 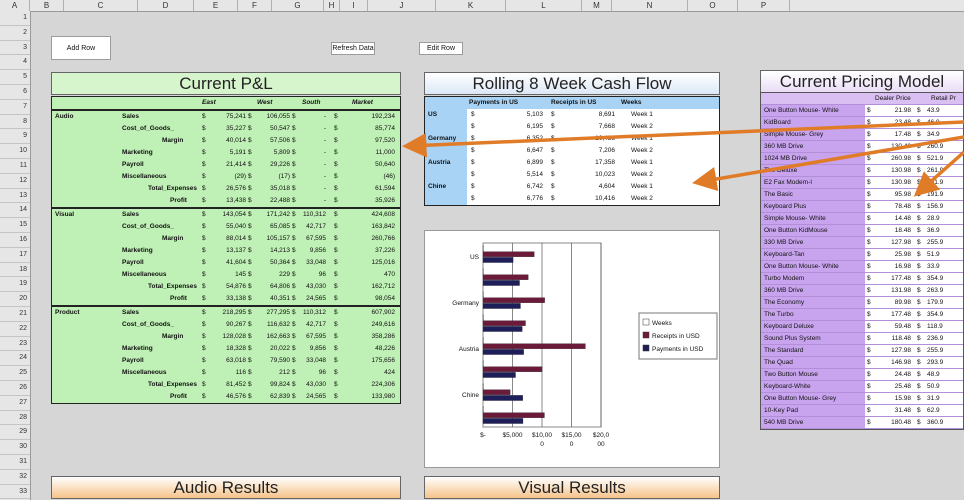 I want to click on pricing-dealer-price: 89.98, so click(x=903, y=303).